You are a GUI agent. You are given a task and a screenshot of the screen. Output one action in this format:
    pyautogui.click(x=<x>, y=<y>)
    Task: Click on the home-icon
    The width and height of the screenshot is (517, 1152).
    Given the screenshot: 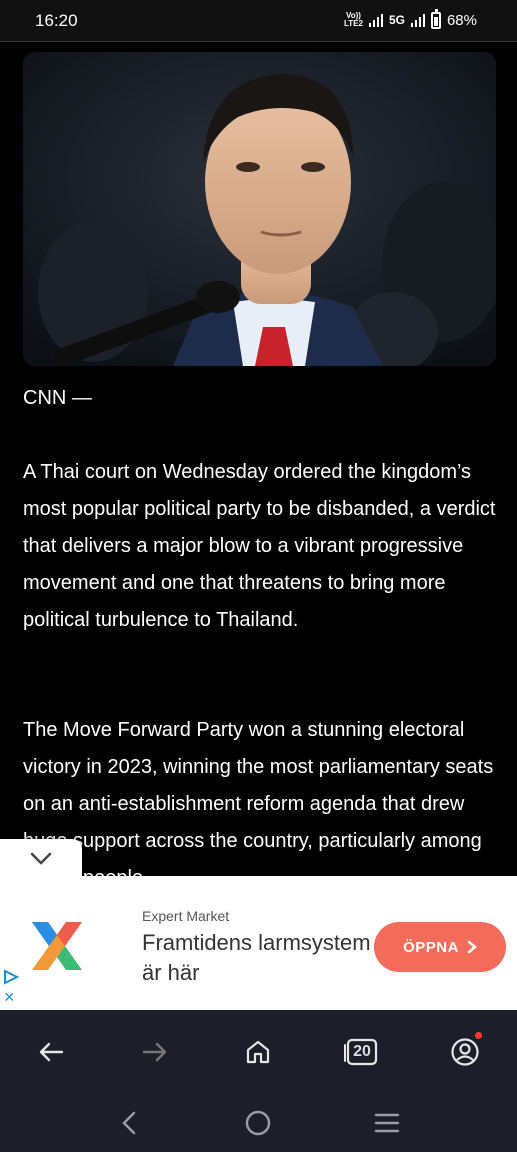 What is the action you would take?
    pyautogui.click(x=258, y=1052)
    